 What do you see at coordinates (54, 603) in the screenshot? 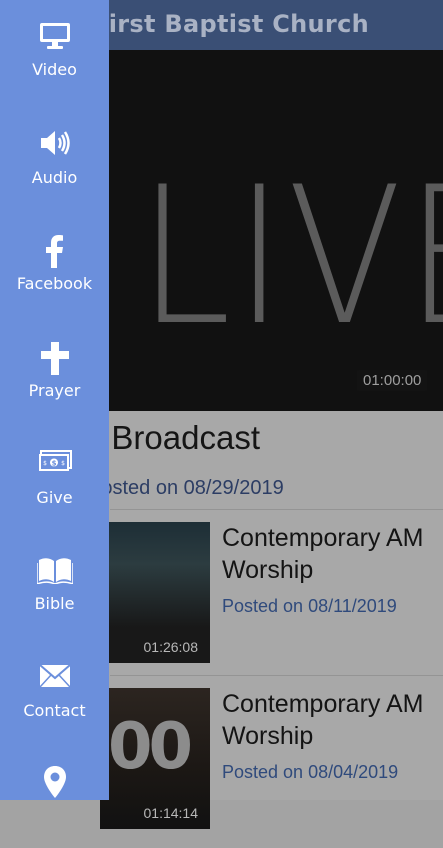
I see `menu-label: Bible` at bounding box center [54, 603].